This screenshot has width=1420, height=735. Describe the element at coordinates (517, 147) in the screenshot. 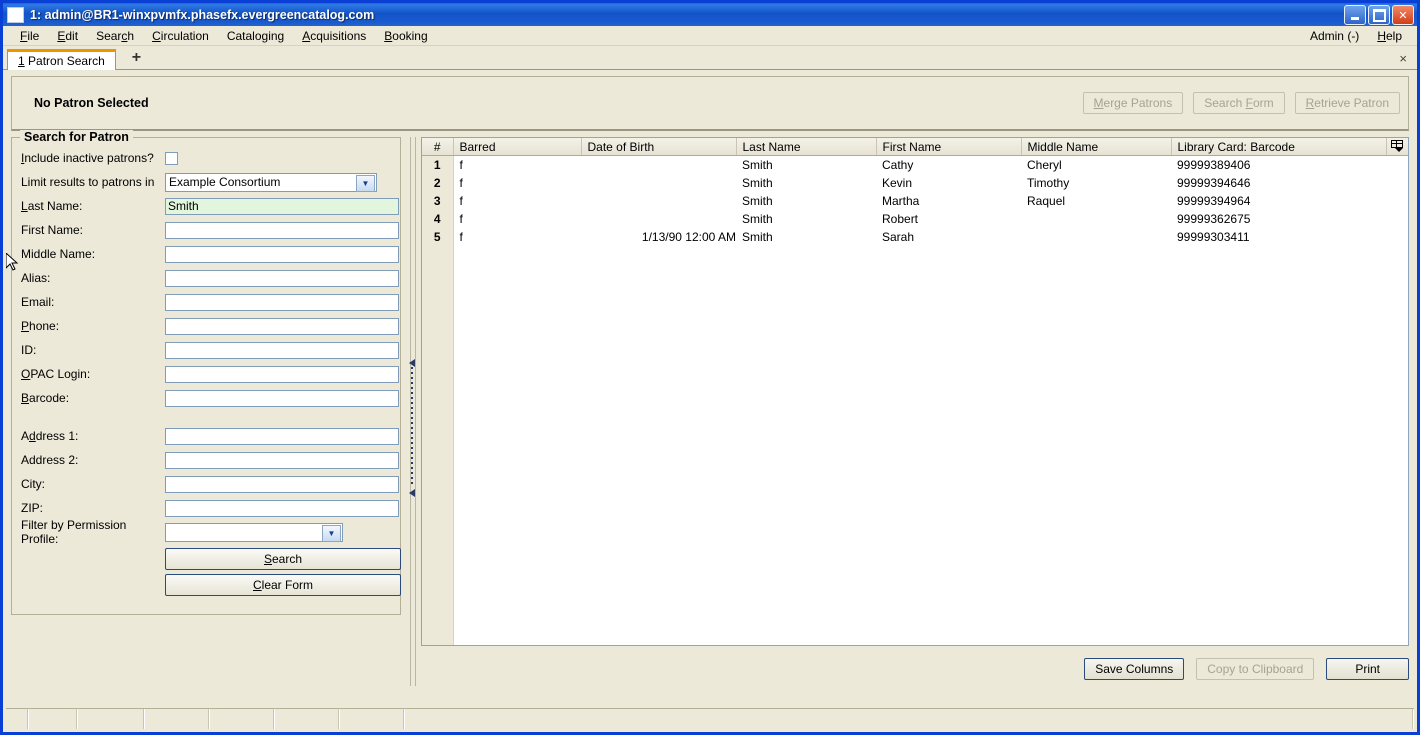

I see `column-header-barred: Barred` at that location.